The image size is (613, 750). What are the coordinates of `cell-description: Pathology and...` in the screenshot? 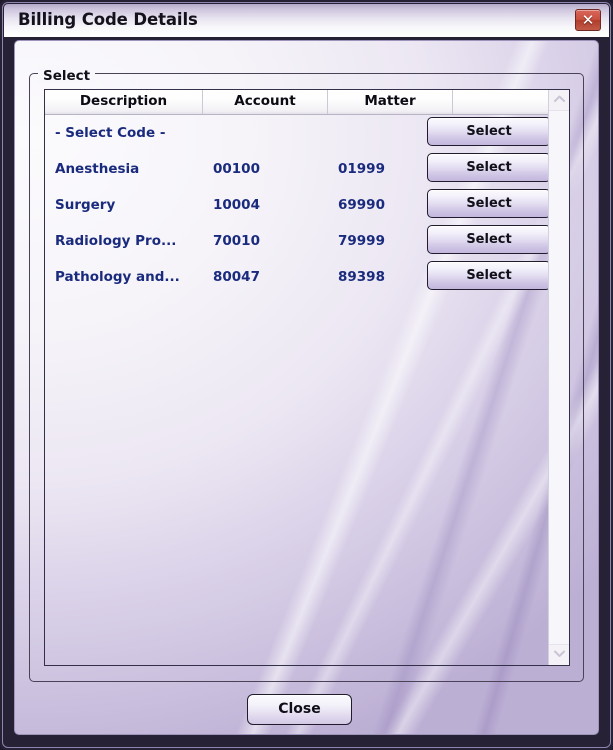 It's located at (117, 277).